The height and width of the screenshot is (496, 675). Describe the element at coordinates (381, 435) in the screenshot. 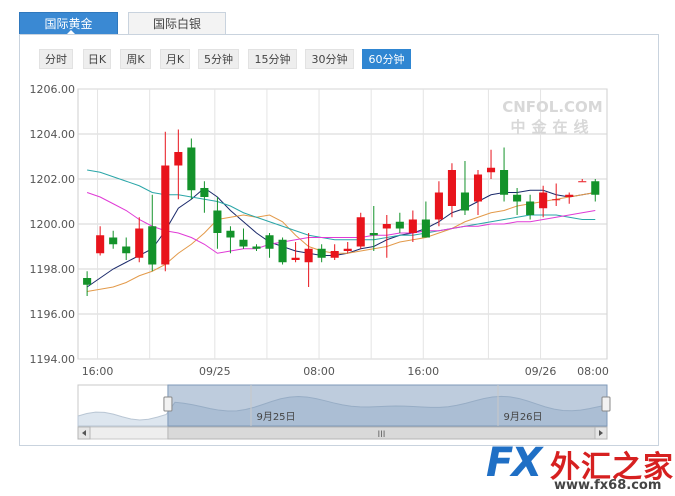

I see `scrollbar-grip: III` at that location.